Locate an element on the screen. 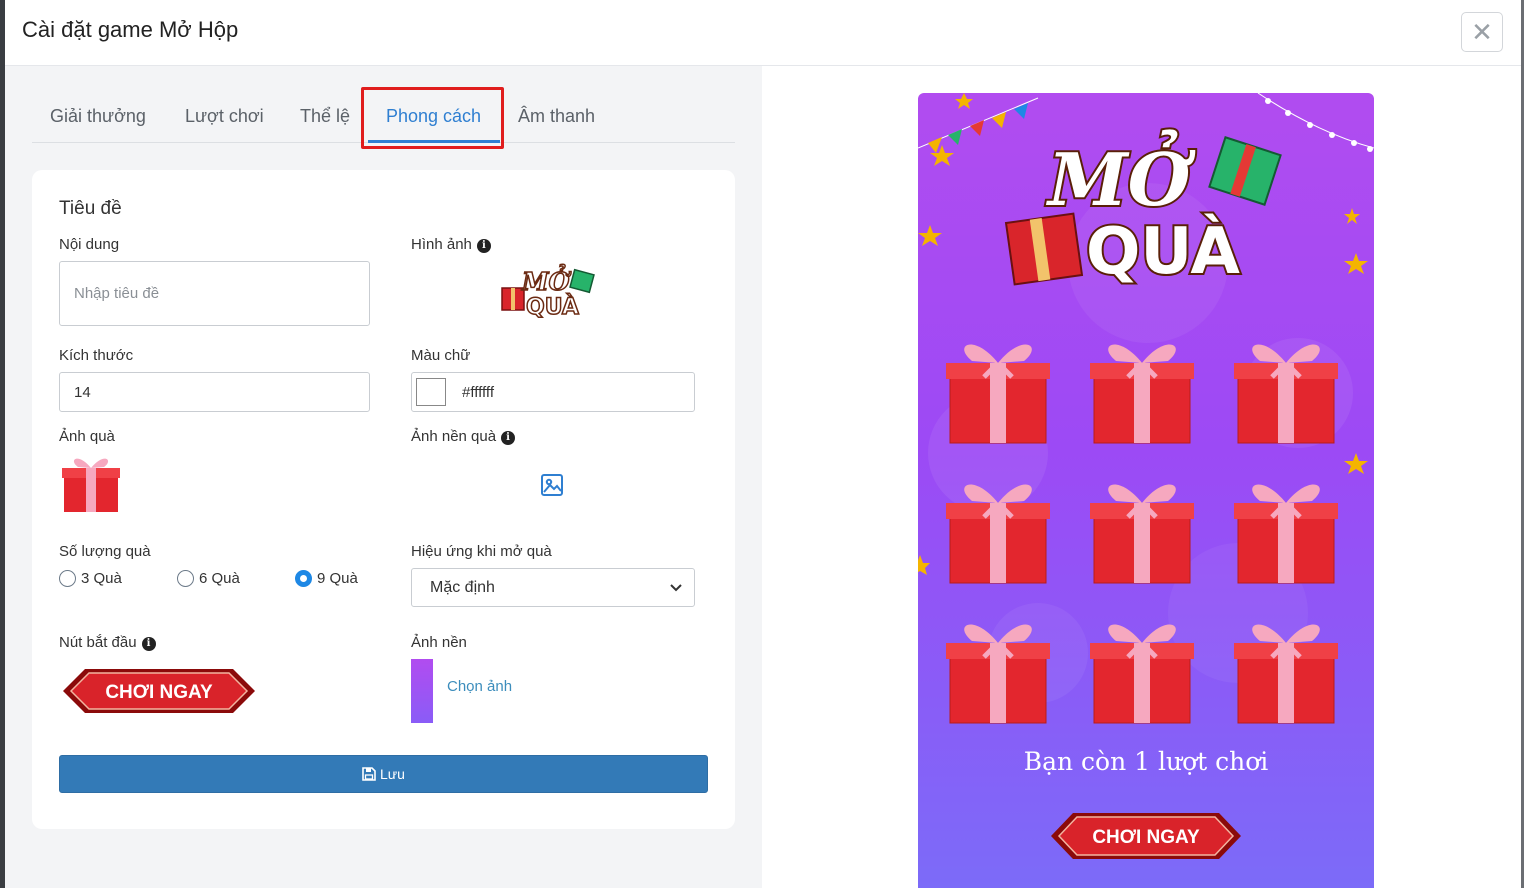 This screenshot has width=1524, height=888. tab-plays: Lượt chơi is located at coordinates (224, 116).